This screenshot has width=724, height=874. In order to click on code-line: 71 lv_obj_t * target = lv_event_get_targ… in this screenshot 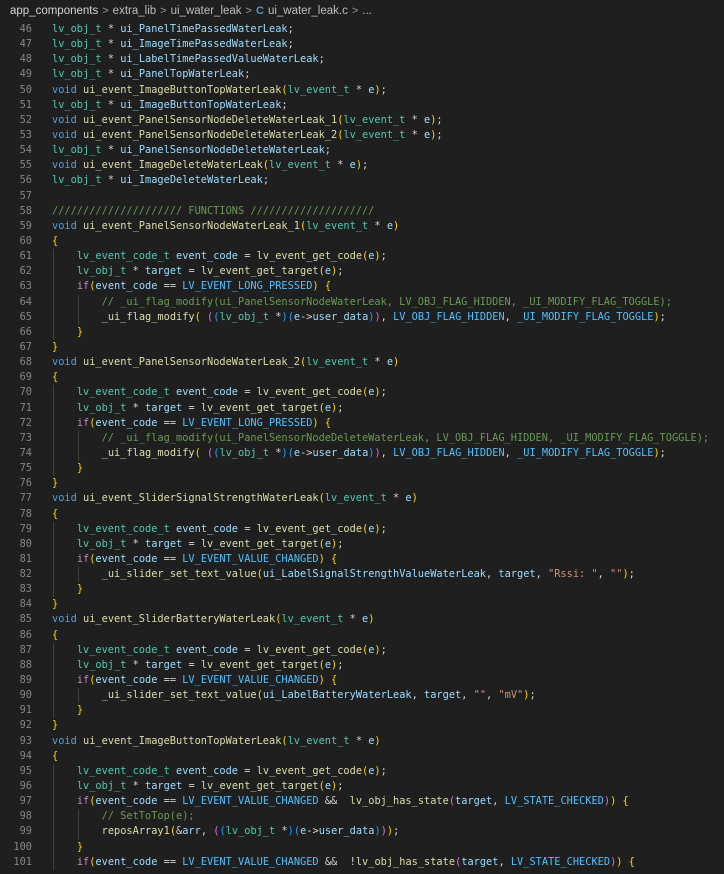, I will do `click(362, 408)`.